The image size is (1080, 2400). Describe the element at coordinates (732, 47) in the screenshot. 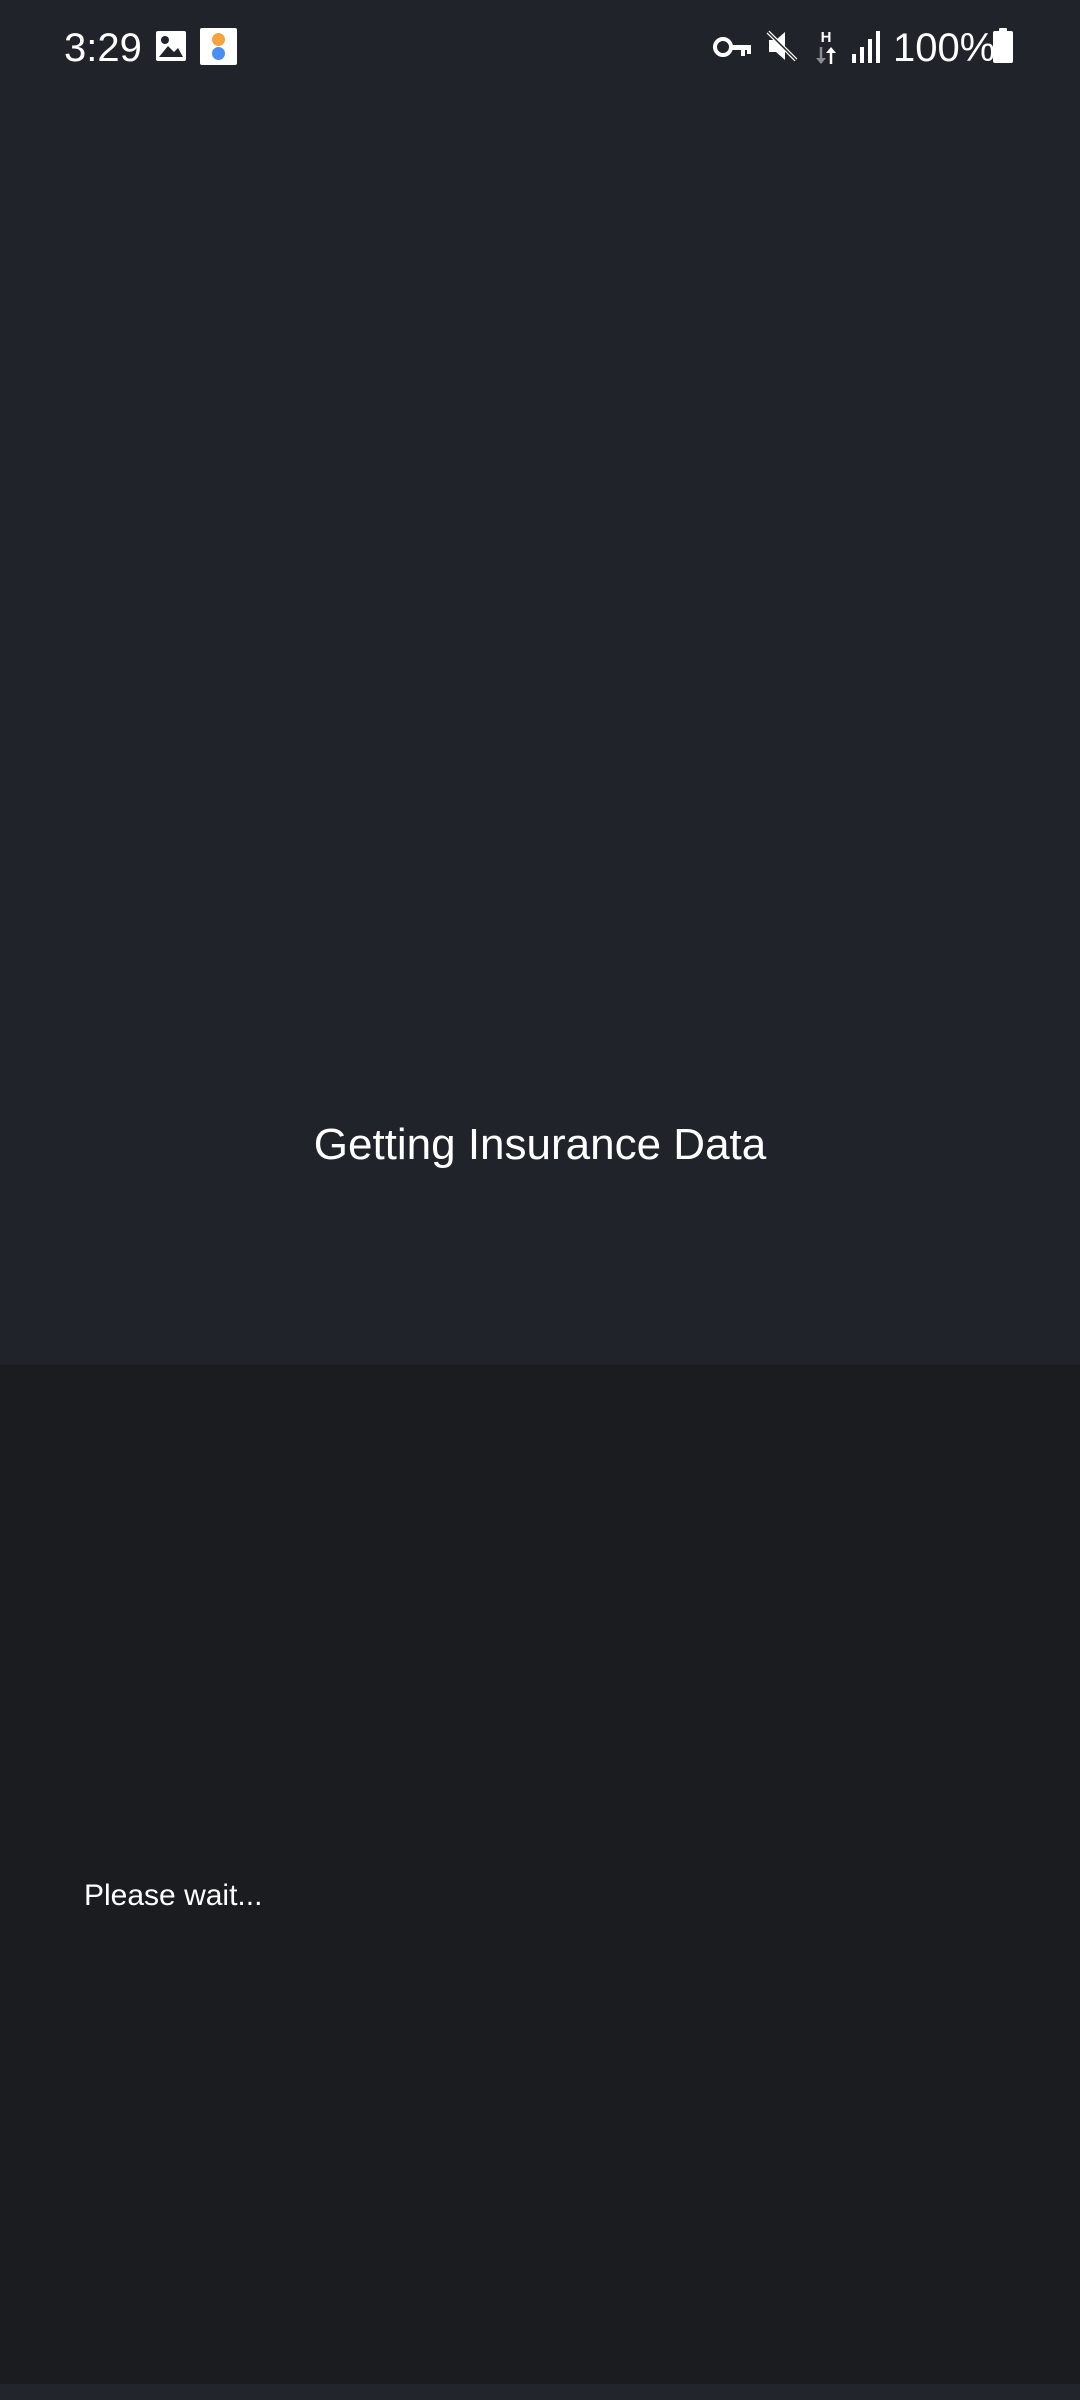

I see `vpn-key-icon` at that location.